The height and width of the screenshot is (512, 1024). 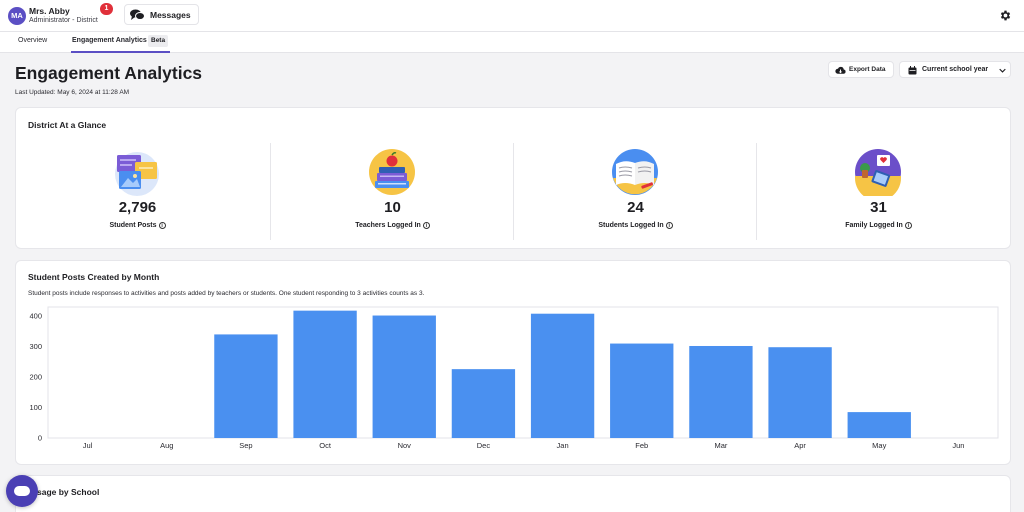 I want to click on tab-engagement-analytics: Engagement Analytics, so click(x=109, y=40).